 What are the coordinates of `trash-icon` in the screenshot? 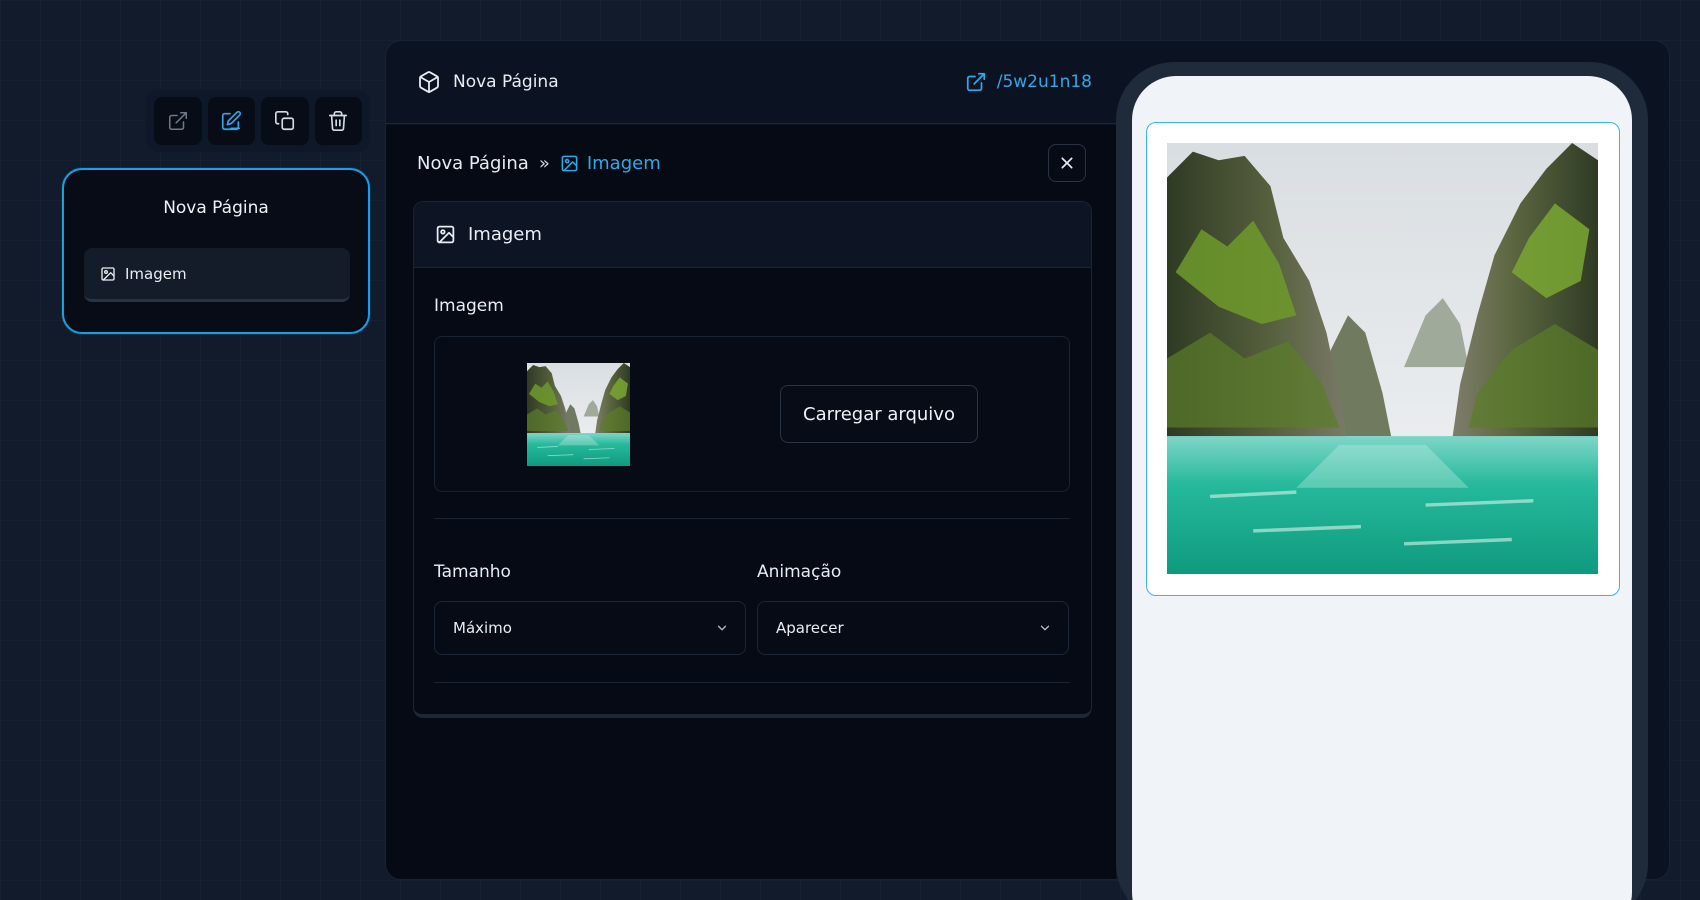 It's located at (338, 121).